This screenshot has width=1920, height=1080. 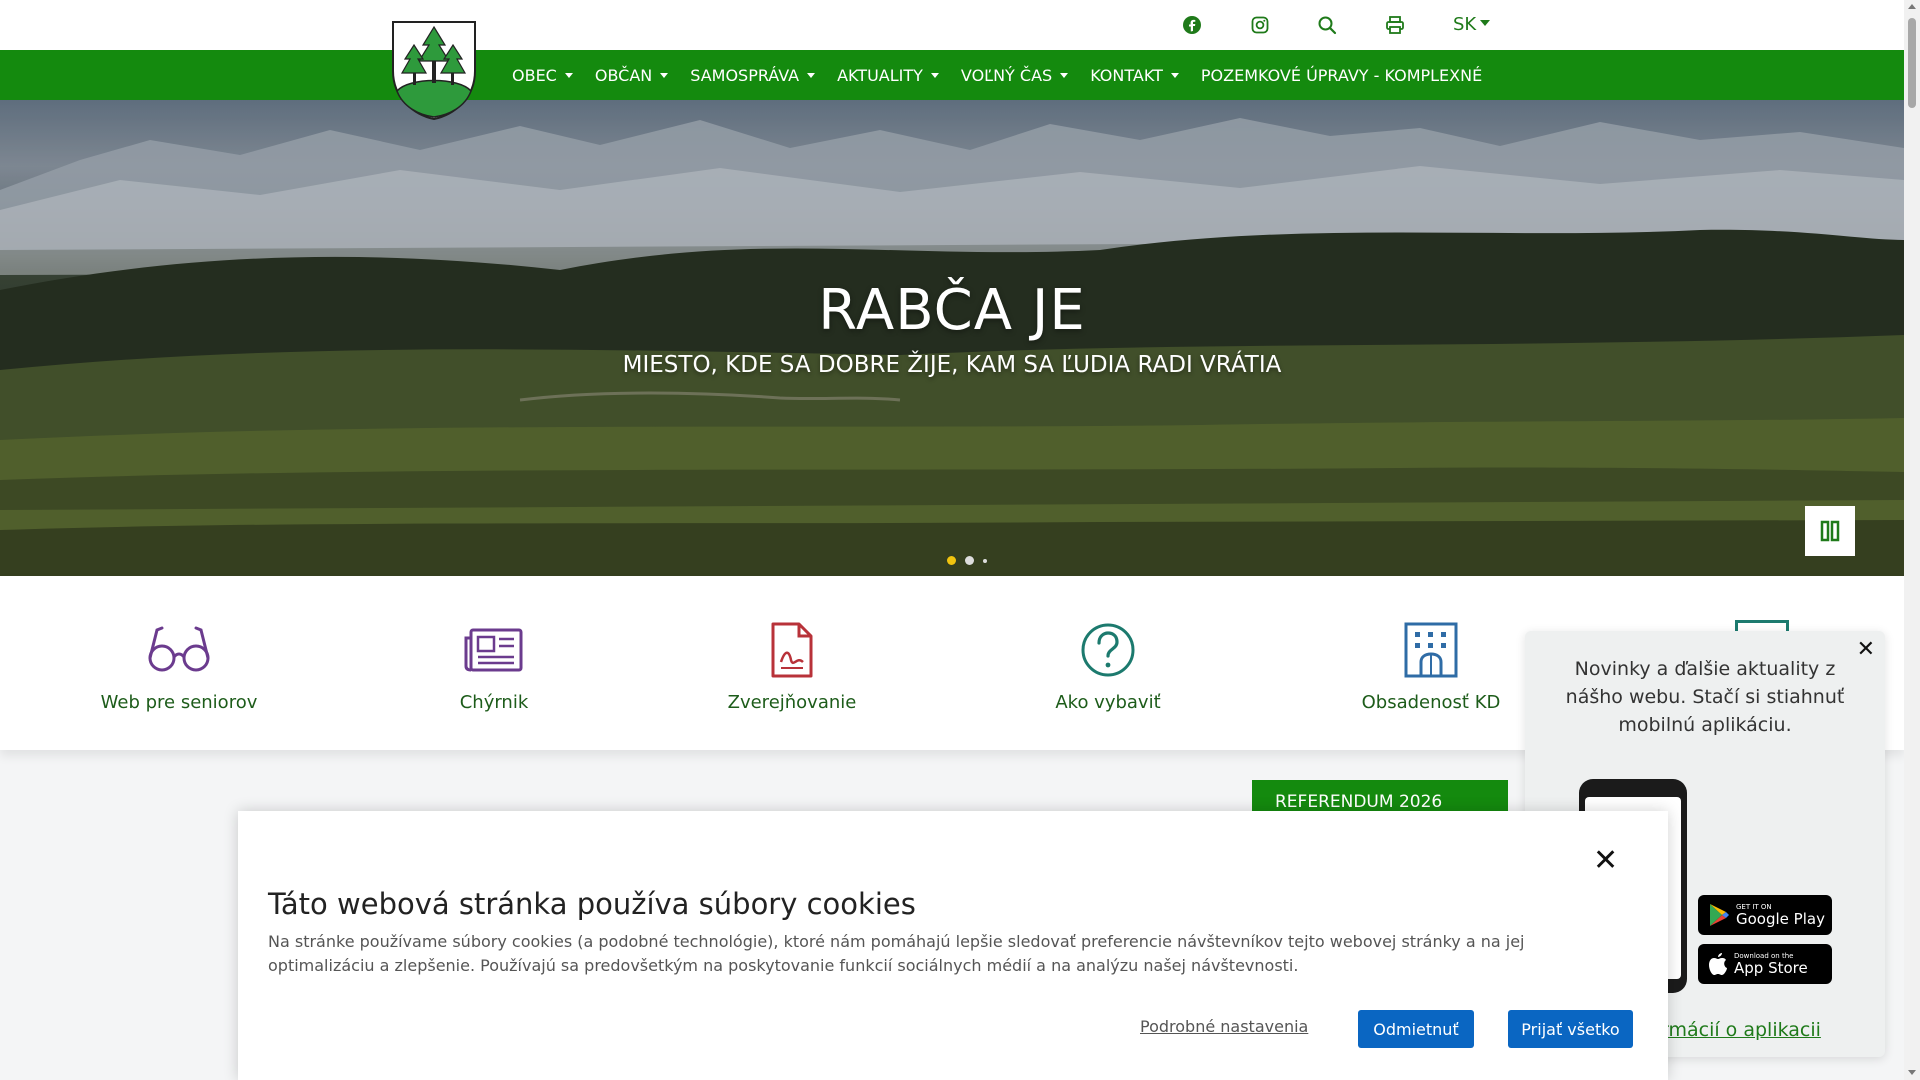 I want to click on app-store-big: App Store, so click(x=1771, y=967).